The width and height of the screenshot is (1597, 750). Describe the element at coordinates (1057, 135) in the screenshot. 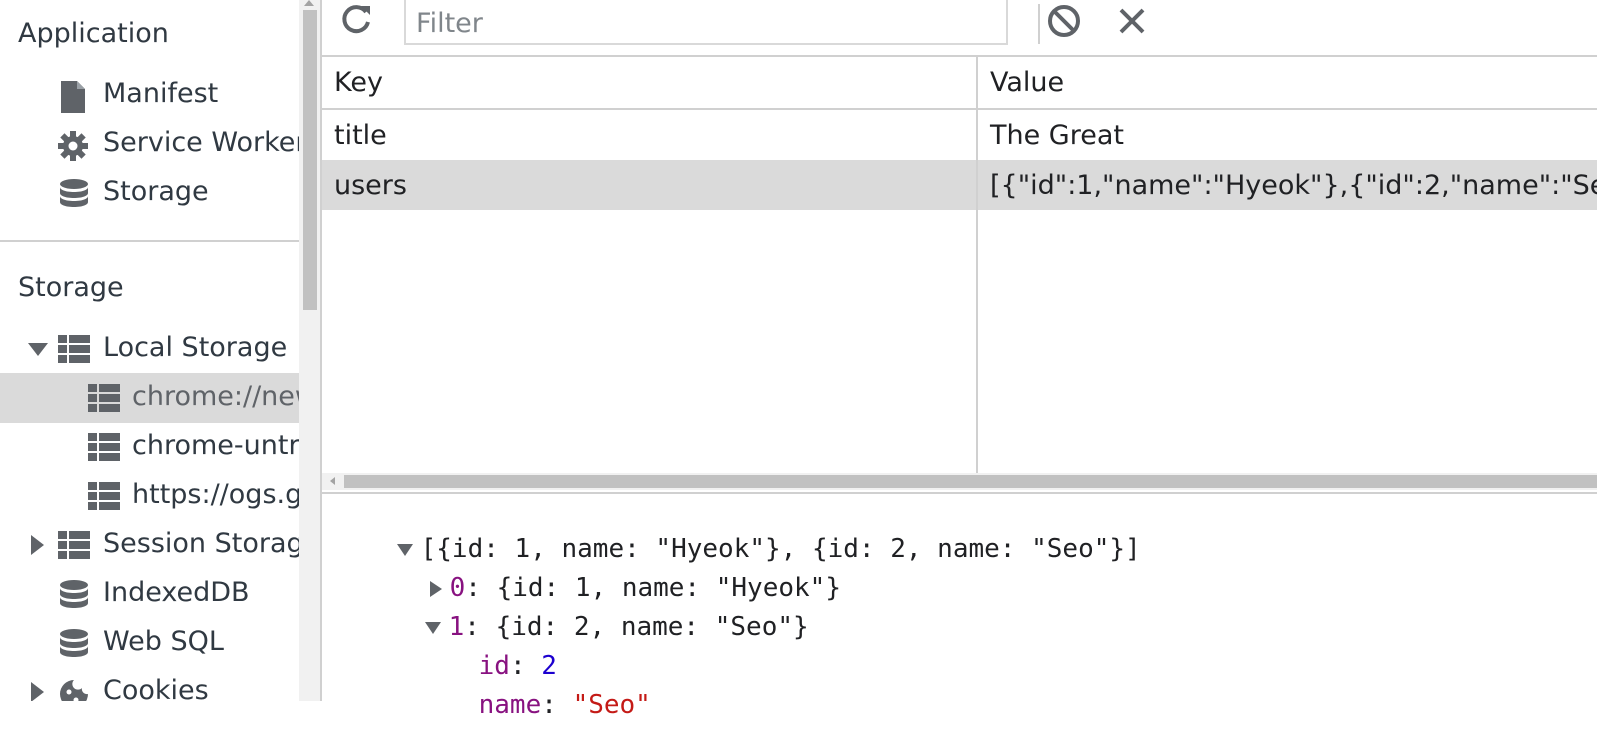

I see `row-value: The Great` at that location.